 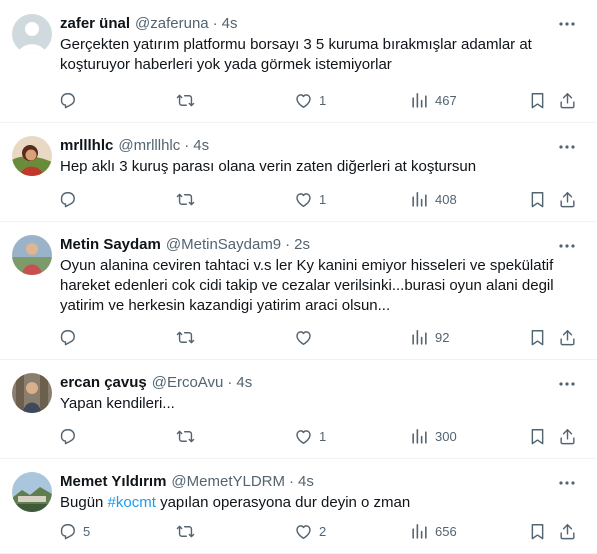 What do you see at coordinates (149, 146) in the screenshot?
I see `user-handle: @mrlllhlc` at bounding box center [149, 146].